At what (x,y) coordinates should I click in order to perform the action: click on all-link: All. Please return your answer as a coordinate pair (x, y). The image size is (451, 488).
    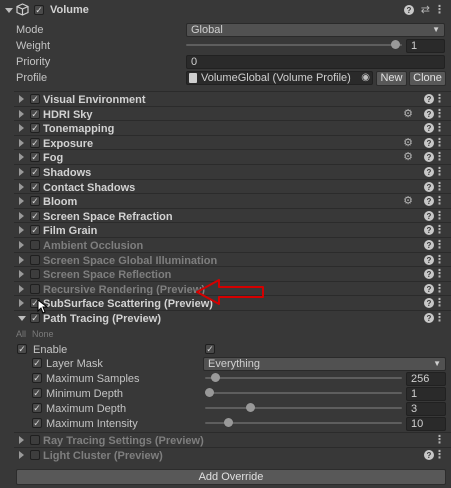
    Looking at the image, I should click on (21, 334).